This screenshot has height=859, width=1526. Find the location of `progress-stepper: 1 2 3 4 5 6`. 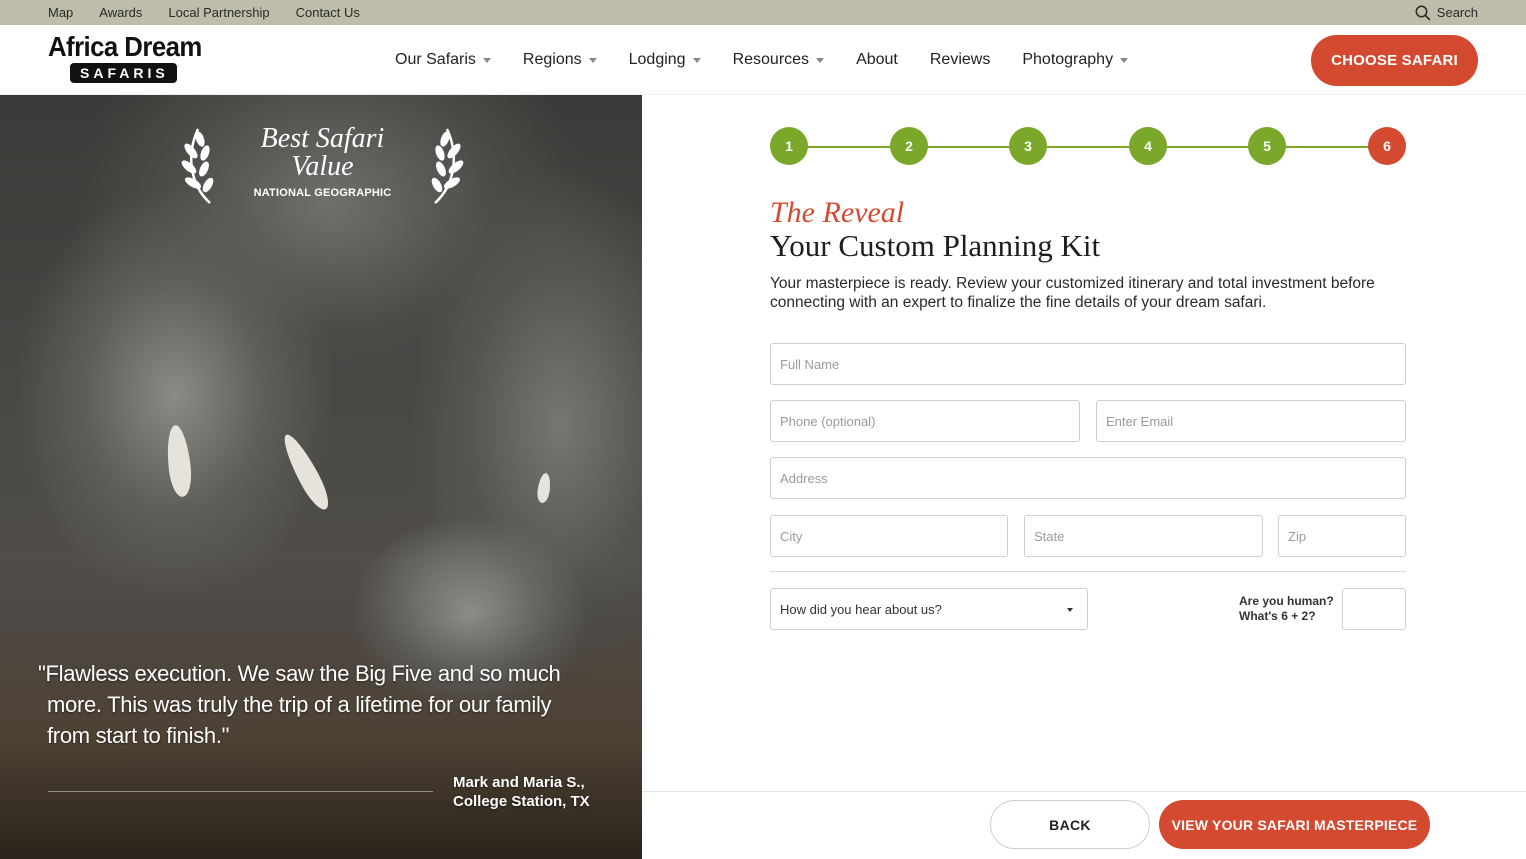

progress-stepper: 1 2 3 4 5 6 is located at coordinates (1088, 147).